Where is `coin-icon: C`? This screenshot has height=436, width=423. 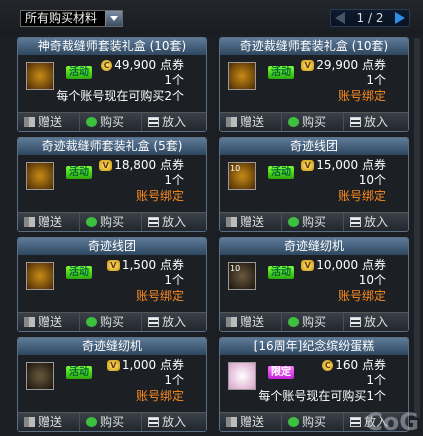 coin-icon: C is located at coordinates (107, 65).